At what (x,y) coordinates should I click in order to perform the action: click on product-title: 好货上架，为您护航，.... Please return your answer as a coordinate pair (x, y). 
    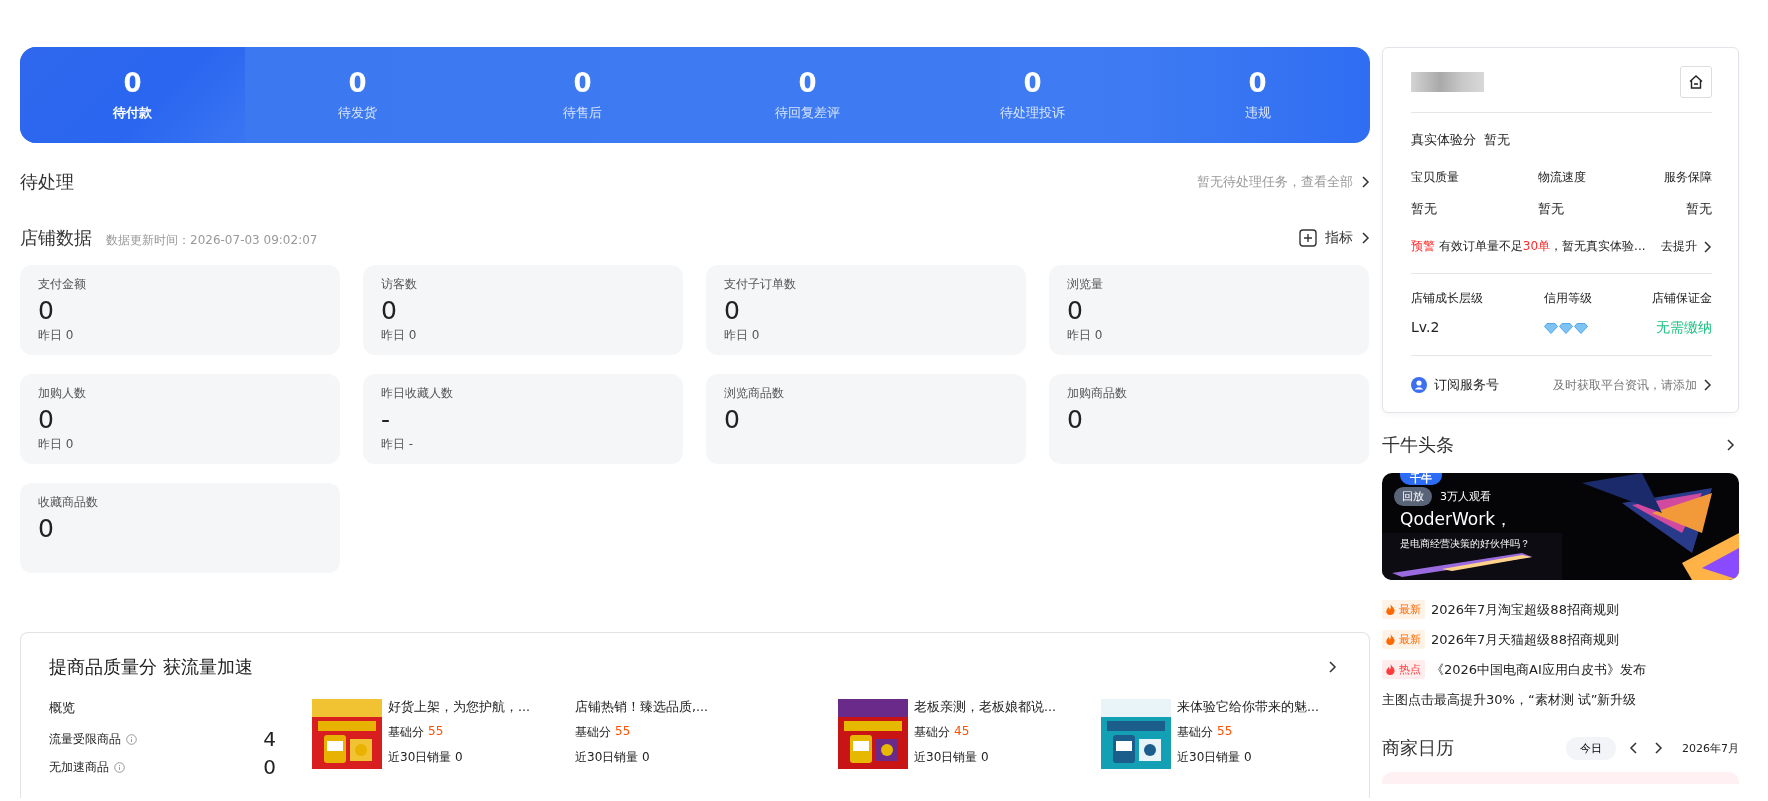
    Looking at the image, I should click on (459, 707).